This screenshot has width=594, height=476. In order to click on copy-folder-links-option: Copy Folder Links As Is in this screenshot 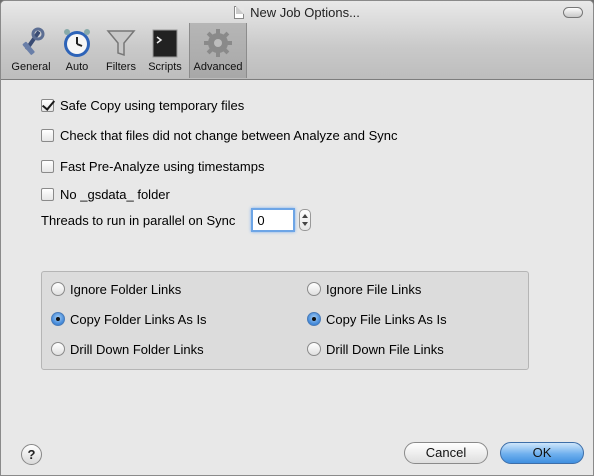, I will do `click(129, 319)`.